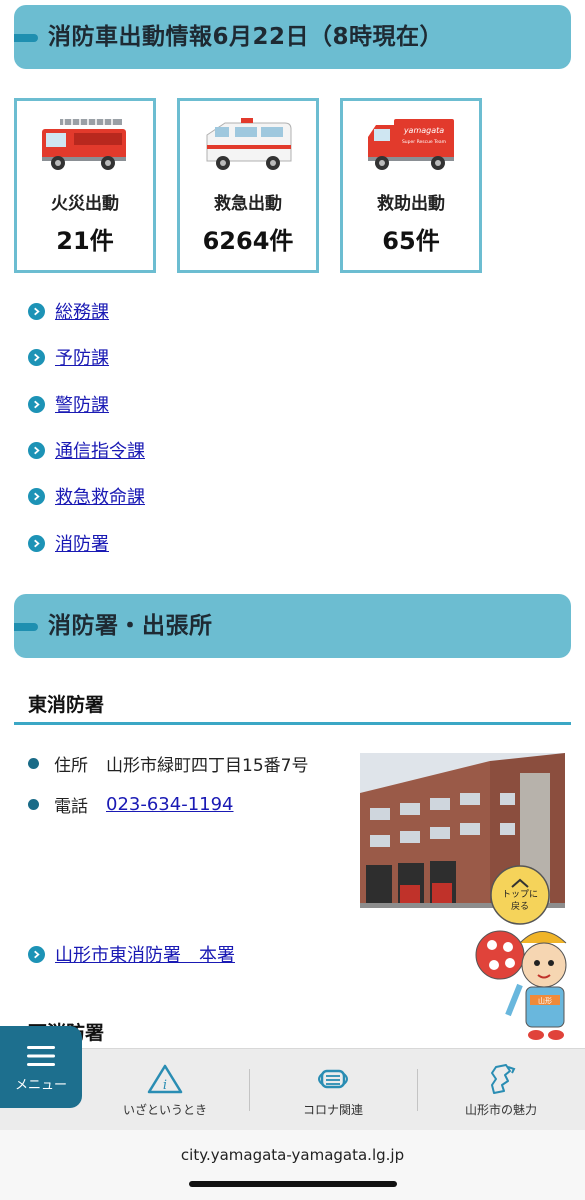 The image size is (585, 1200). What do you see at coordinates (520, 906) in the screenshot?
I see `back-to-top-label-2: 戻る` at bounding box center [520, 906].